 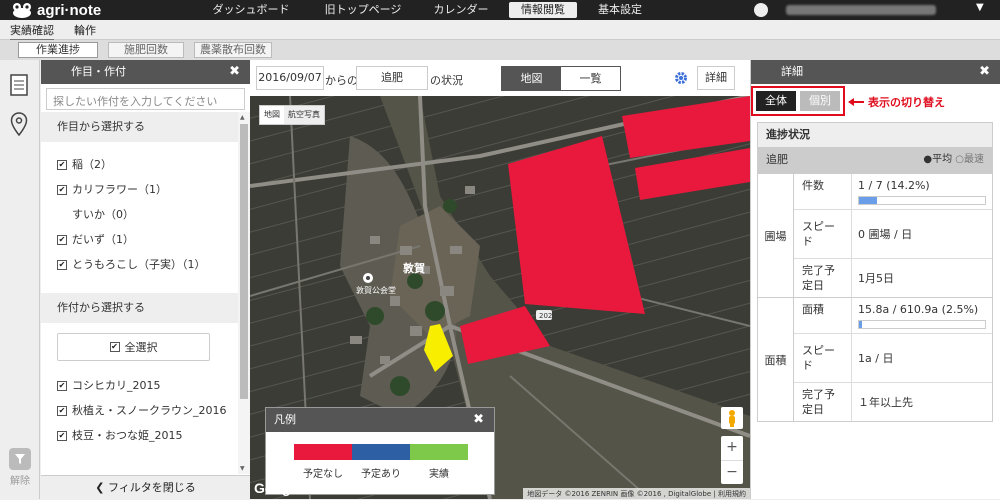 I want to click on logo-text: agri·note, so click(x=69, y=10).